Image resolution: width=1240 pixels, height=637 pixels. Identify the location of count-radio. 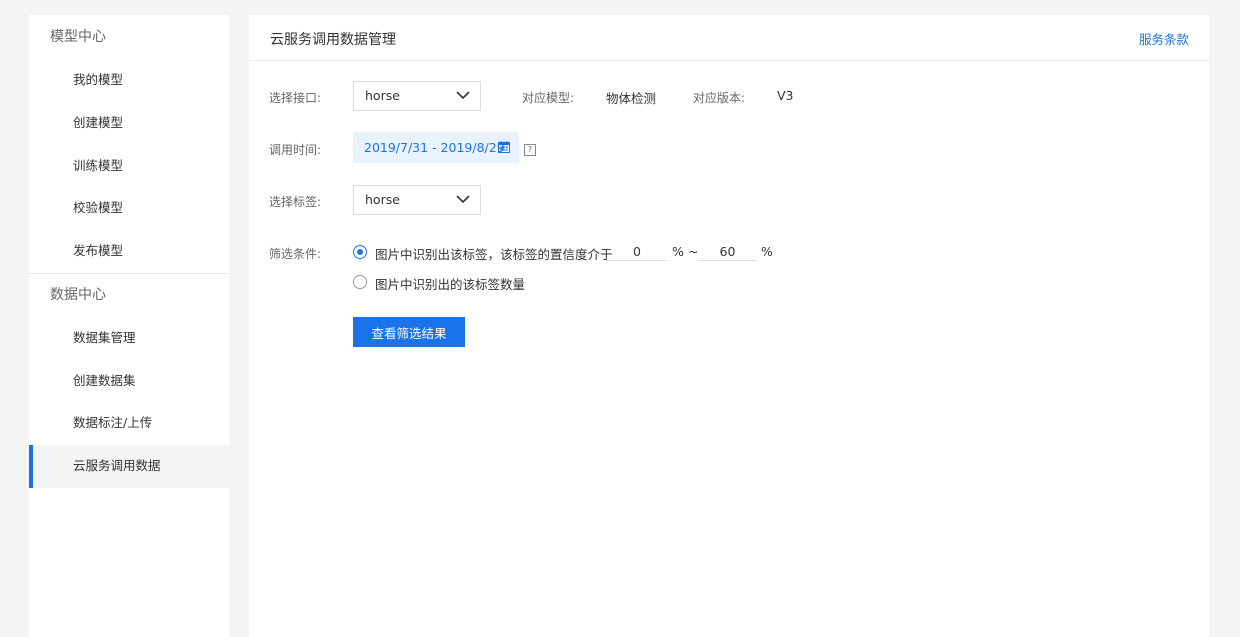
(360, 282).